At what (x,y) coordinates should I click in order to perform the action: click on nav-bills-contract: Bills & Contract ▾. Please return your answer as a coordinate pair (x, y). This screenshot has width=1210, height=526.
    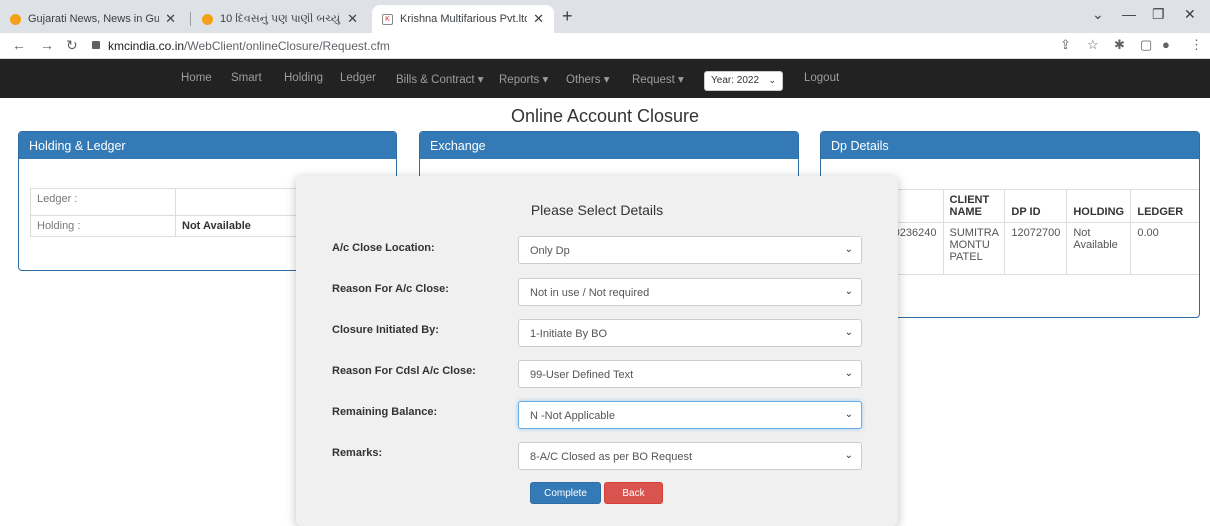
    Looking at the image, I should click on (440, 79).